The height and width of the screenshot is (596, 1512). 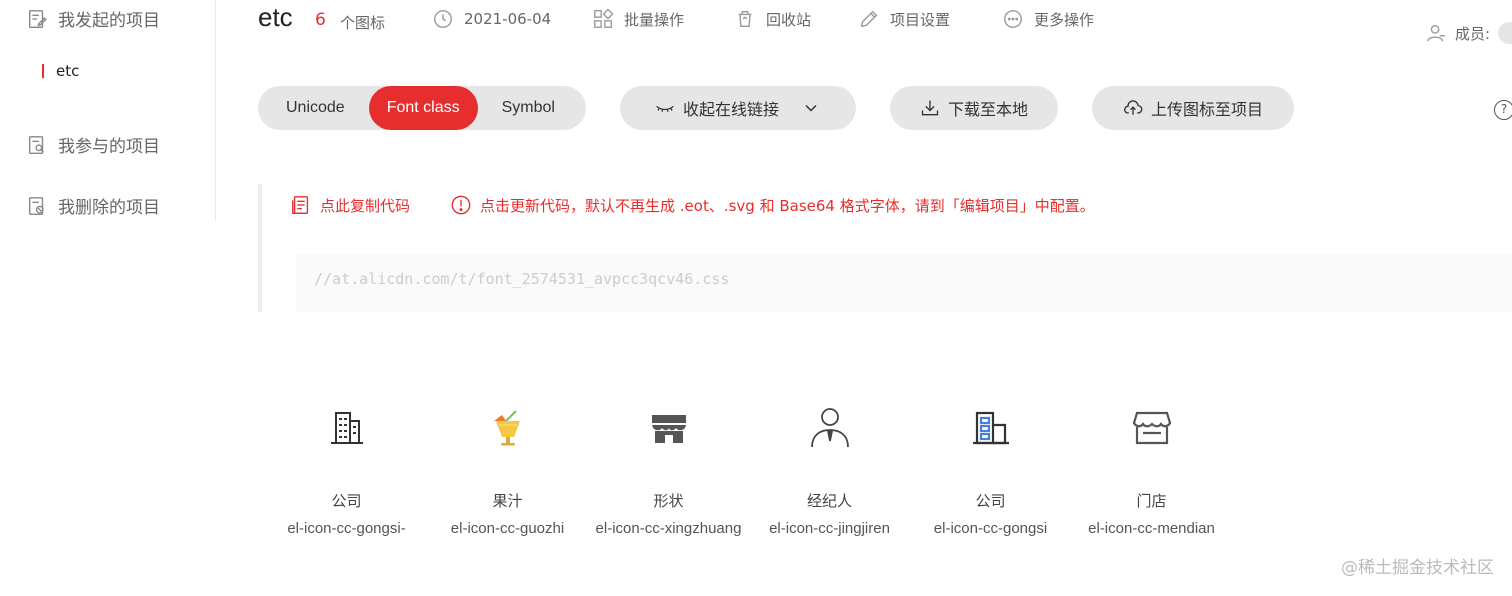 I want to click on sidebar-item-deleted-projects: 我删除的项目, so click(x=93, y=205).